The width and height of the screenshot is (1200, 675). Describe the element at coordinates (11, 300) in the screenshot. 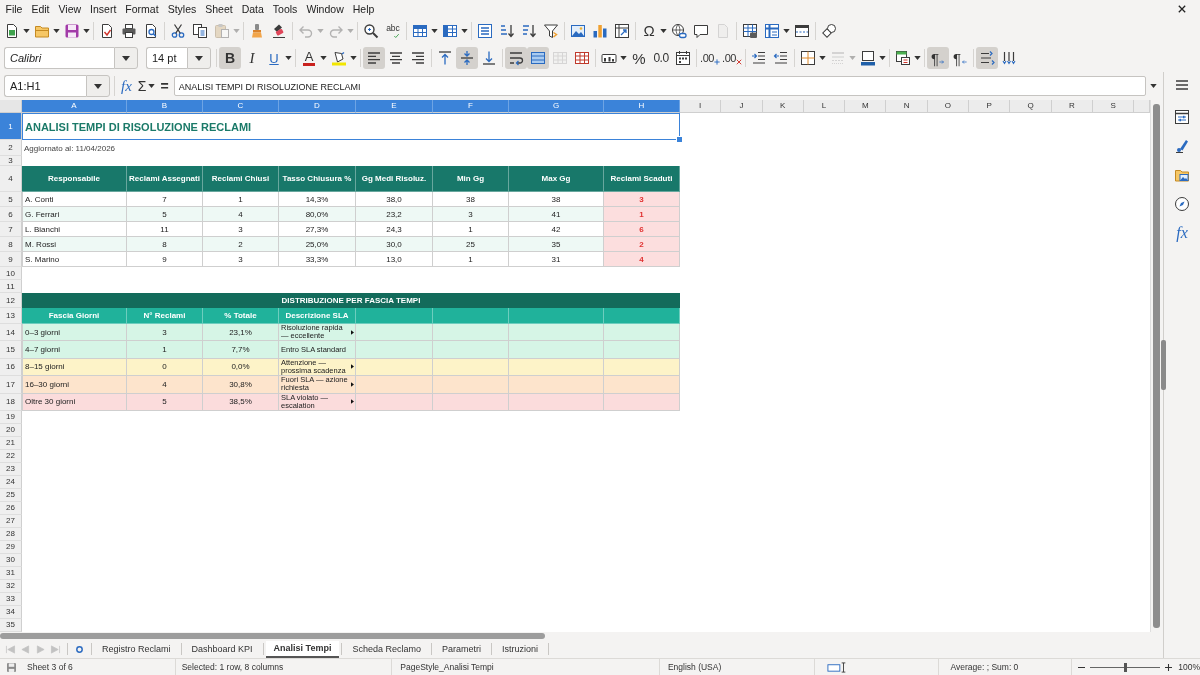

I see `row-header: 12` at that location.